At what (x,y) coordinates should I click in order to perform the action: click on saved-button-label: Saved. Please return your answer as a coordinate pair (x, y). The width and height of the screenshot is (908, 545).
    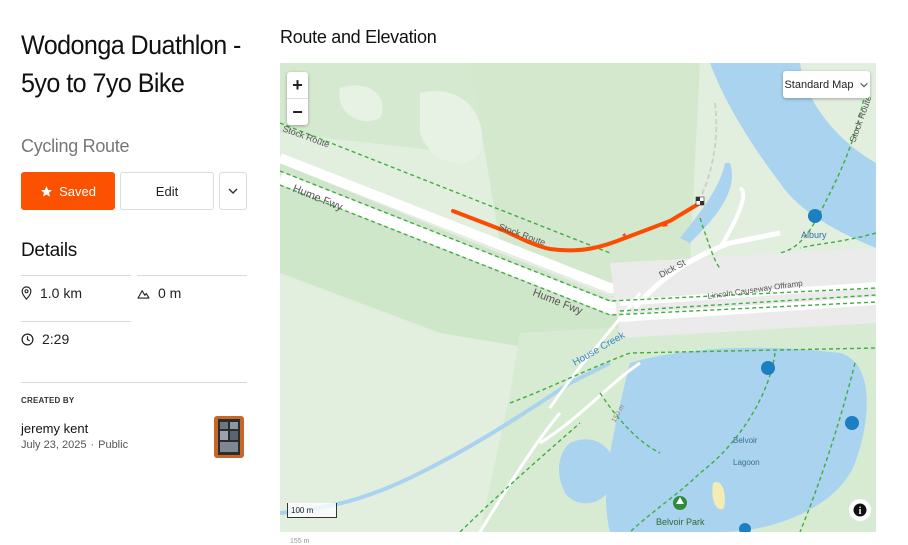
    Looking at the image, I should click on (77, 191).